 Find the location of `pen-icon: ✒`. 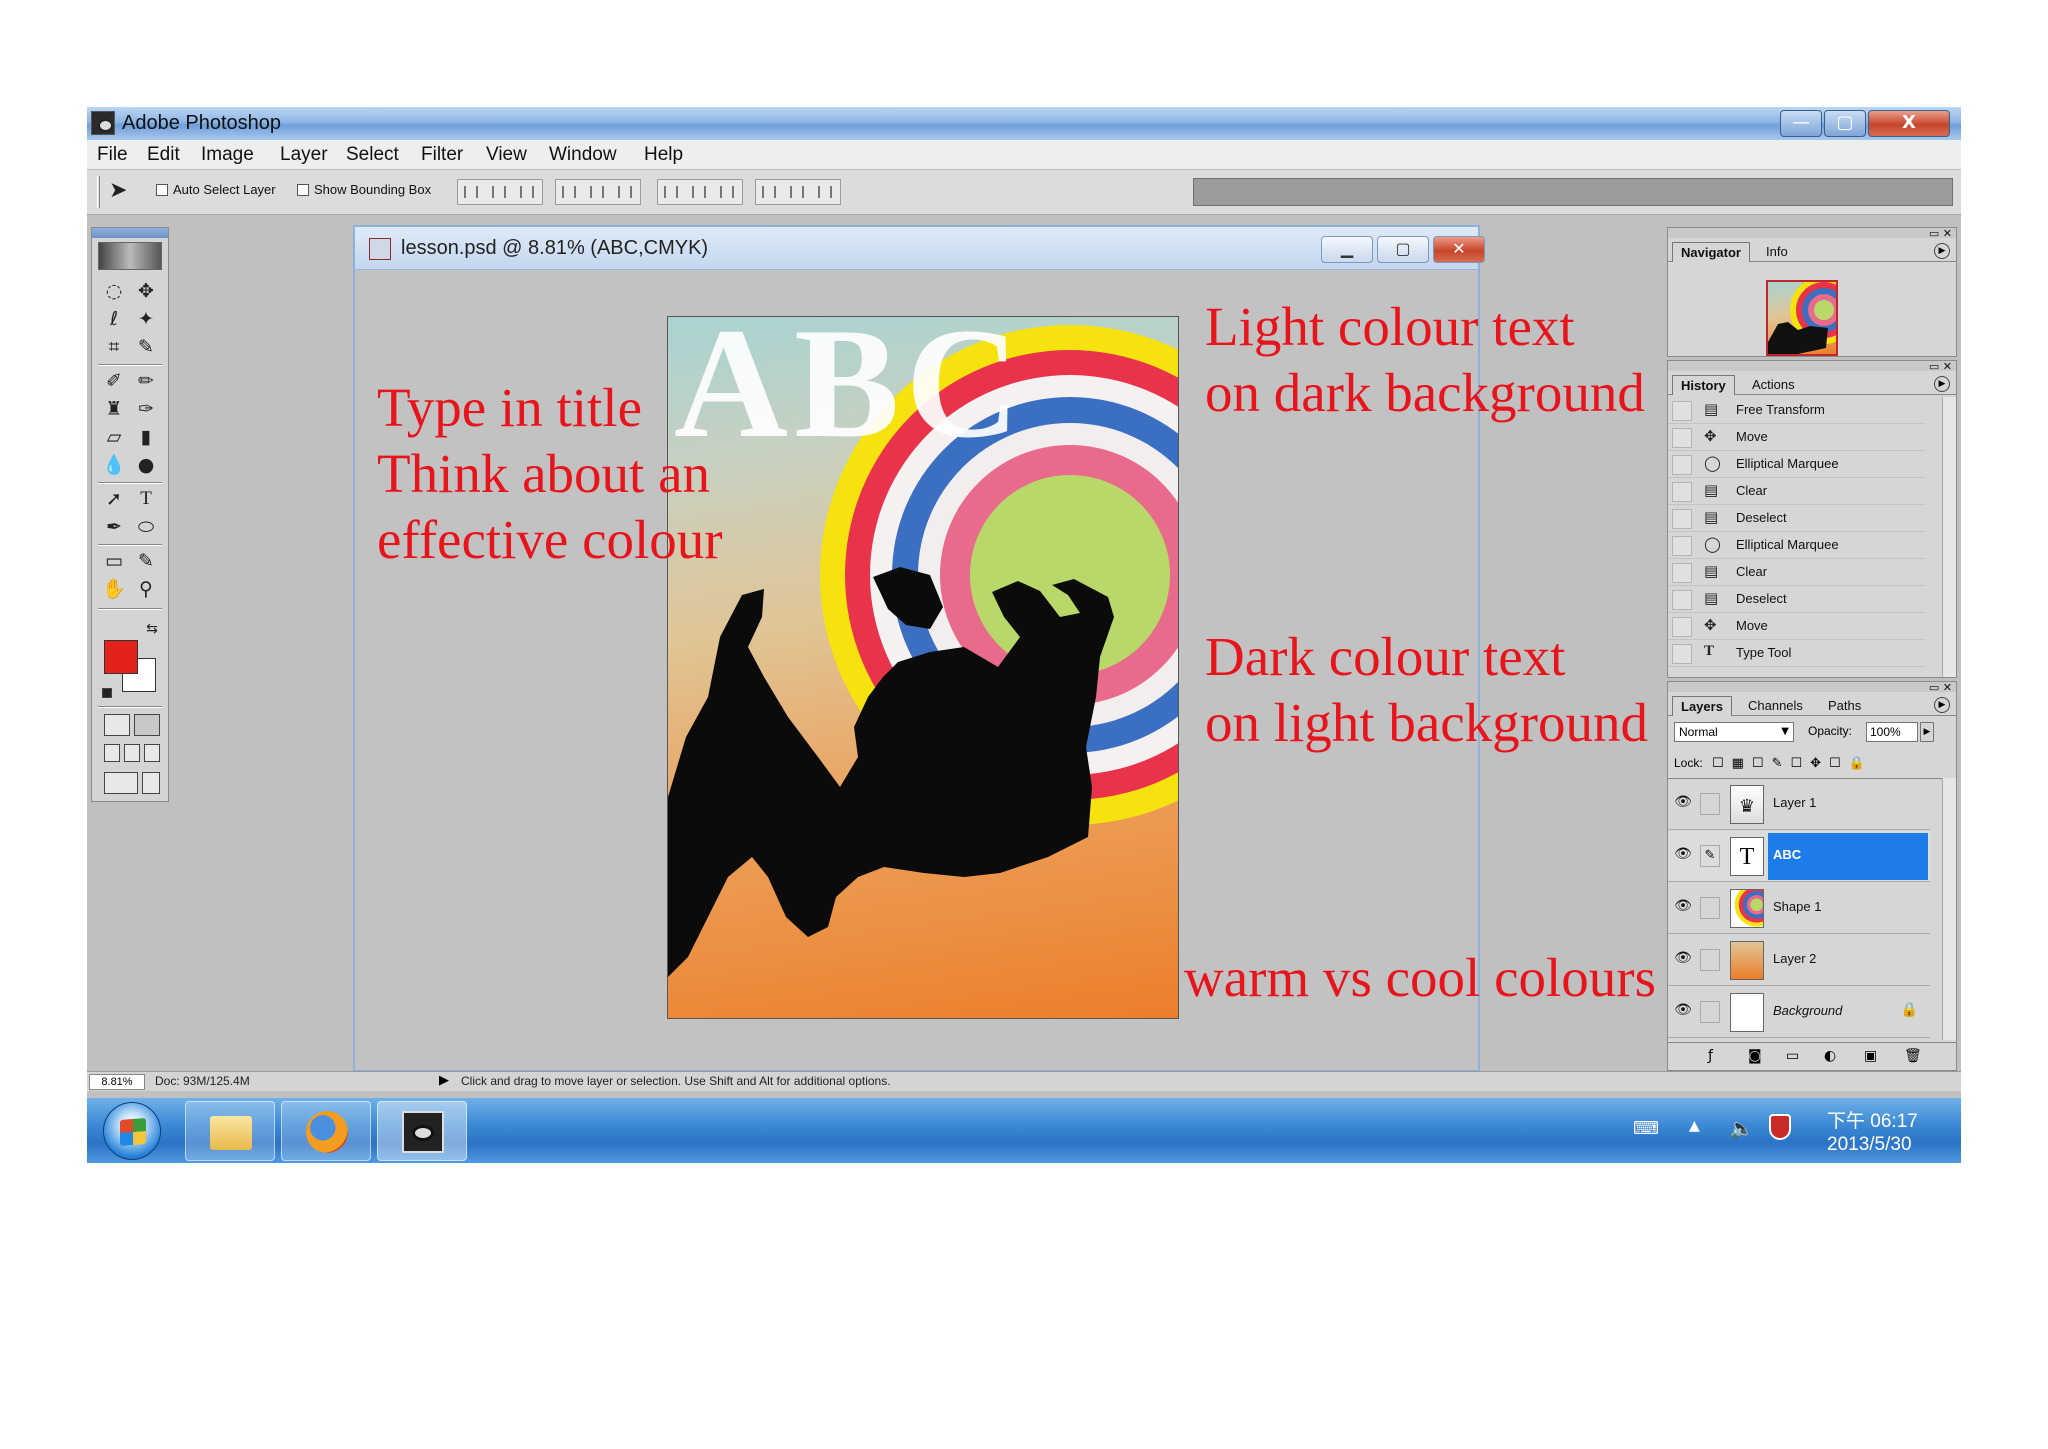

pen-icon: ✒ is located at coordinates (114, 527).